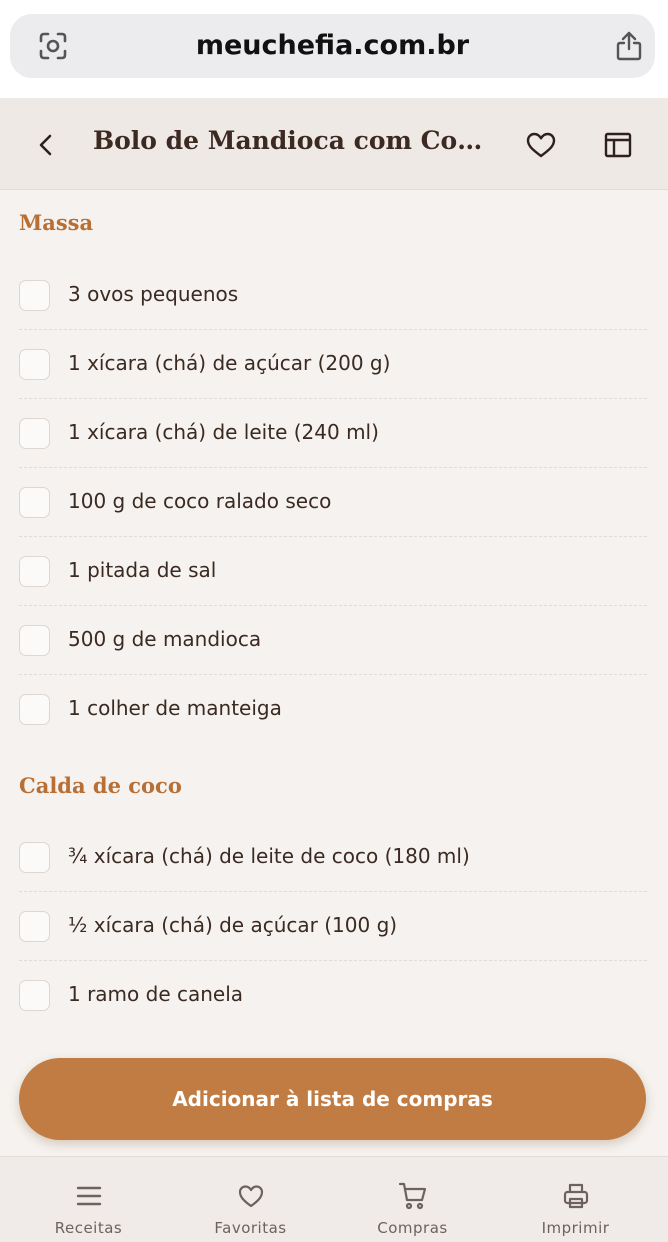 The width and height of the screenshot is (668, 1242). What do you see at coordinates (175, 708) in the screenshot?
I see `ingredient-label: 1 colher de manteiga` at bounding box center [175, 708].